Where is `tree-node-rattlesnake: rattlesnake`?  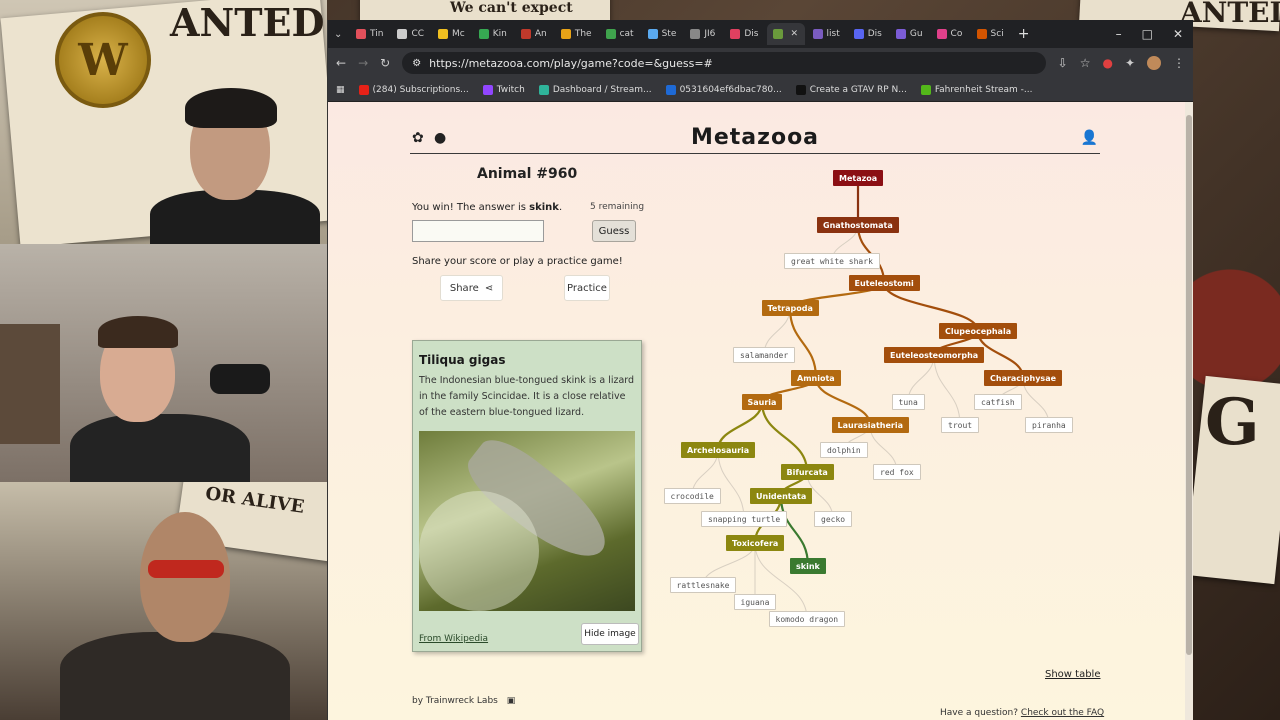
tree-node-rattlesnake: rattlesnake is located at coordinates (703, 585).